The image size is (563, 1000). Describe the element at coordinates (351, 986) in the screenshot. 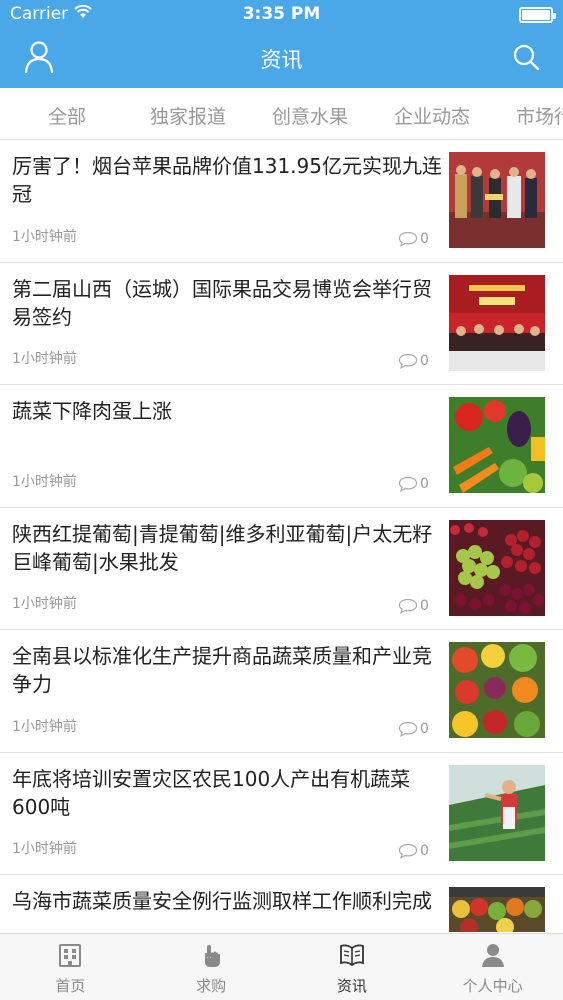

I see `tabbar-news-label: 资讯` at that location.